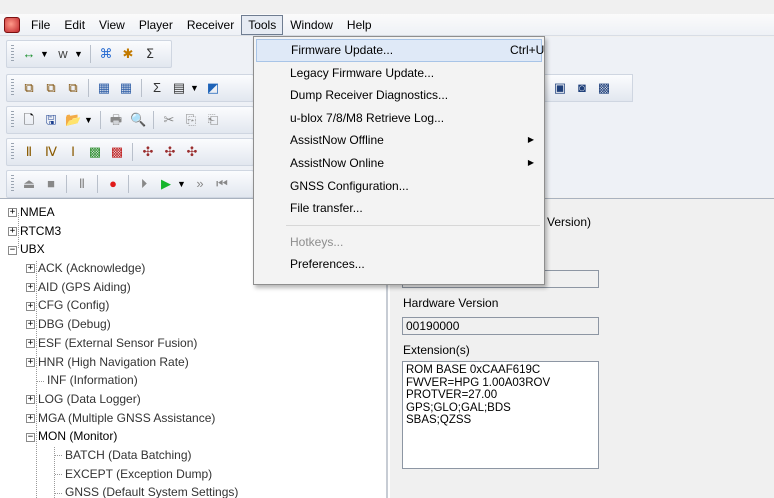 The height and width of the screenshot is (498, 774). Describe the element at coordinates (63, 54) in the screenshot. I see `baudrate-icon: w` at that location.